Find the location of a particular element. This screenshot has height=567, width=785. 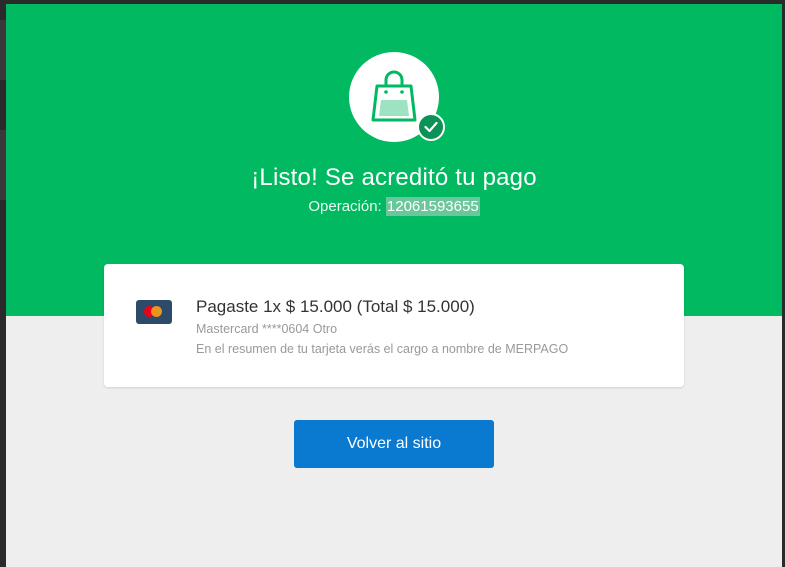

payment-amount: Pagaste 1x $ 15.000 (Total $ 15.000) is located at coordinates (335, 306).